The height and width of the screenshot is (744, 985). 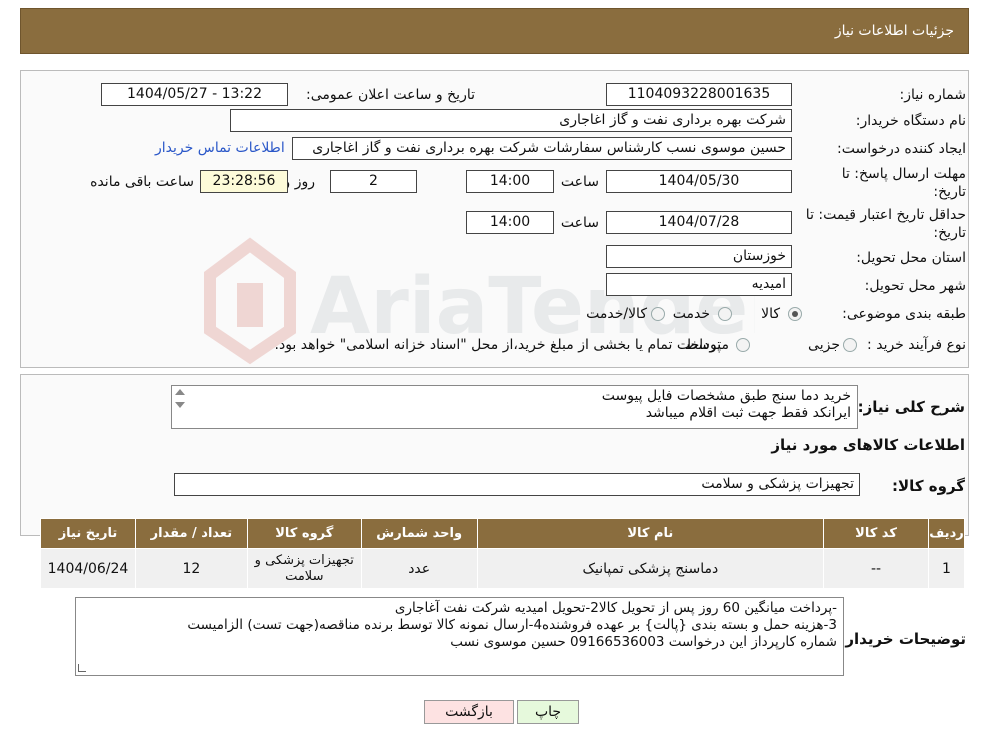 I want to click on validity-time-field: 14:00, so click(x=510, y=222).